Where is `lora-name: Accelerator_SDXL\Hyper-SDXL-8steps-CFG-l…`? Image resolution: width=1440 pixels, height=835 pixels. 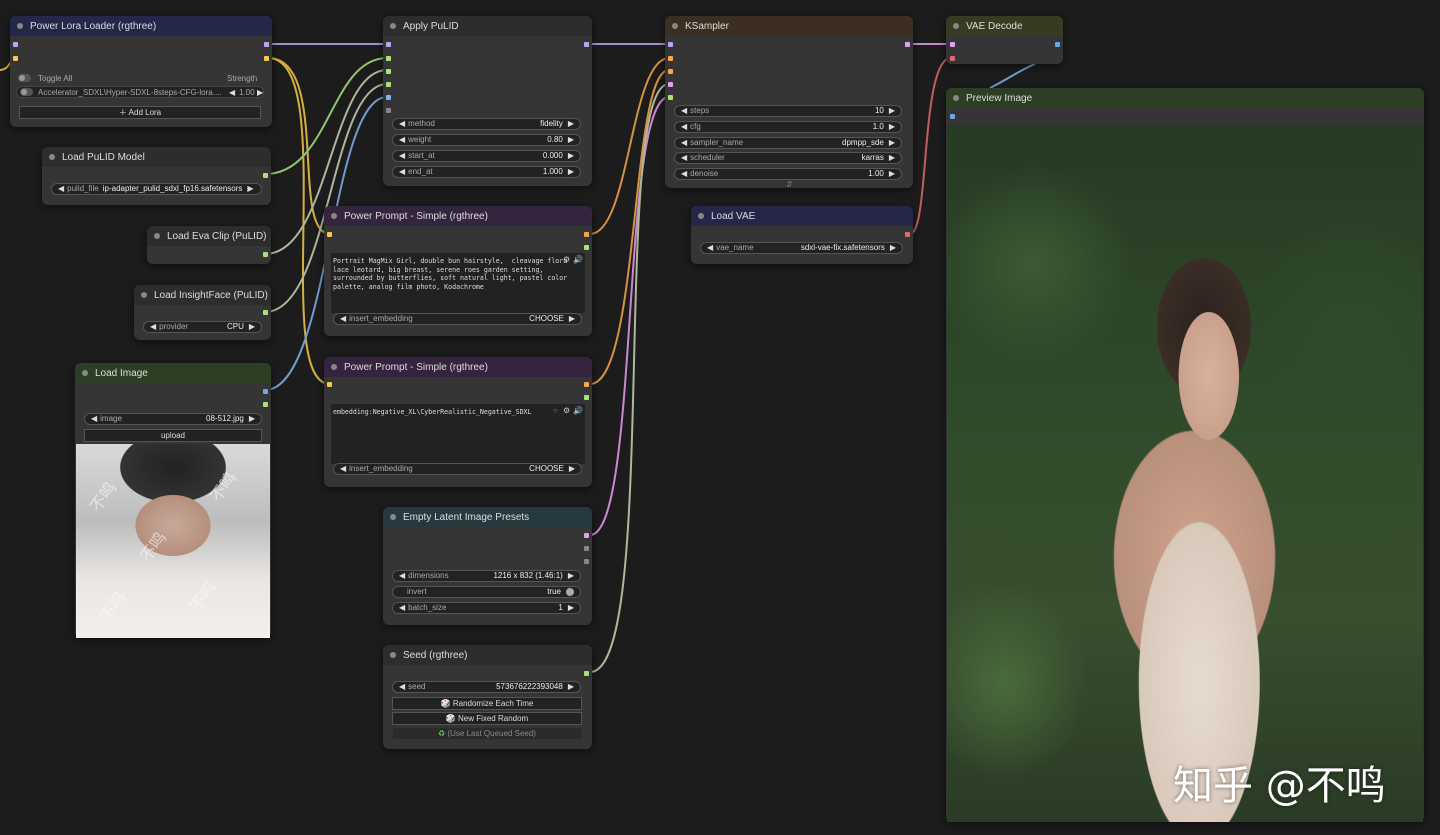 lora-name: Accelerator_SDXL\Hyper-SDXL-8steps-CFG-l… is located at coordinates (131, 92).